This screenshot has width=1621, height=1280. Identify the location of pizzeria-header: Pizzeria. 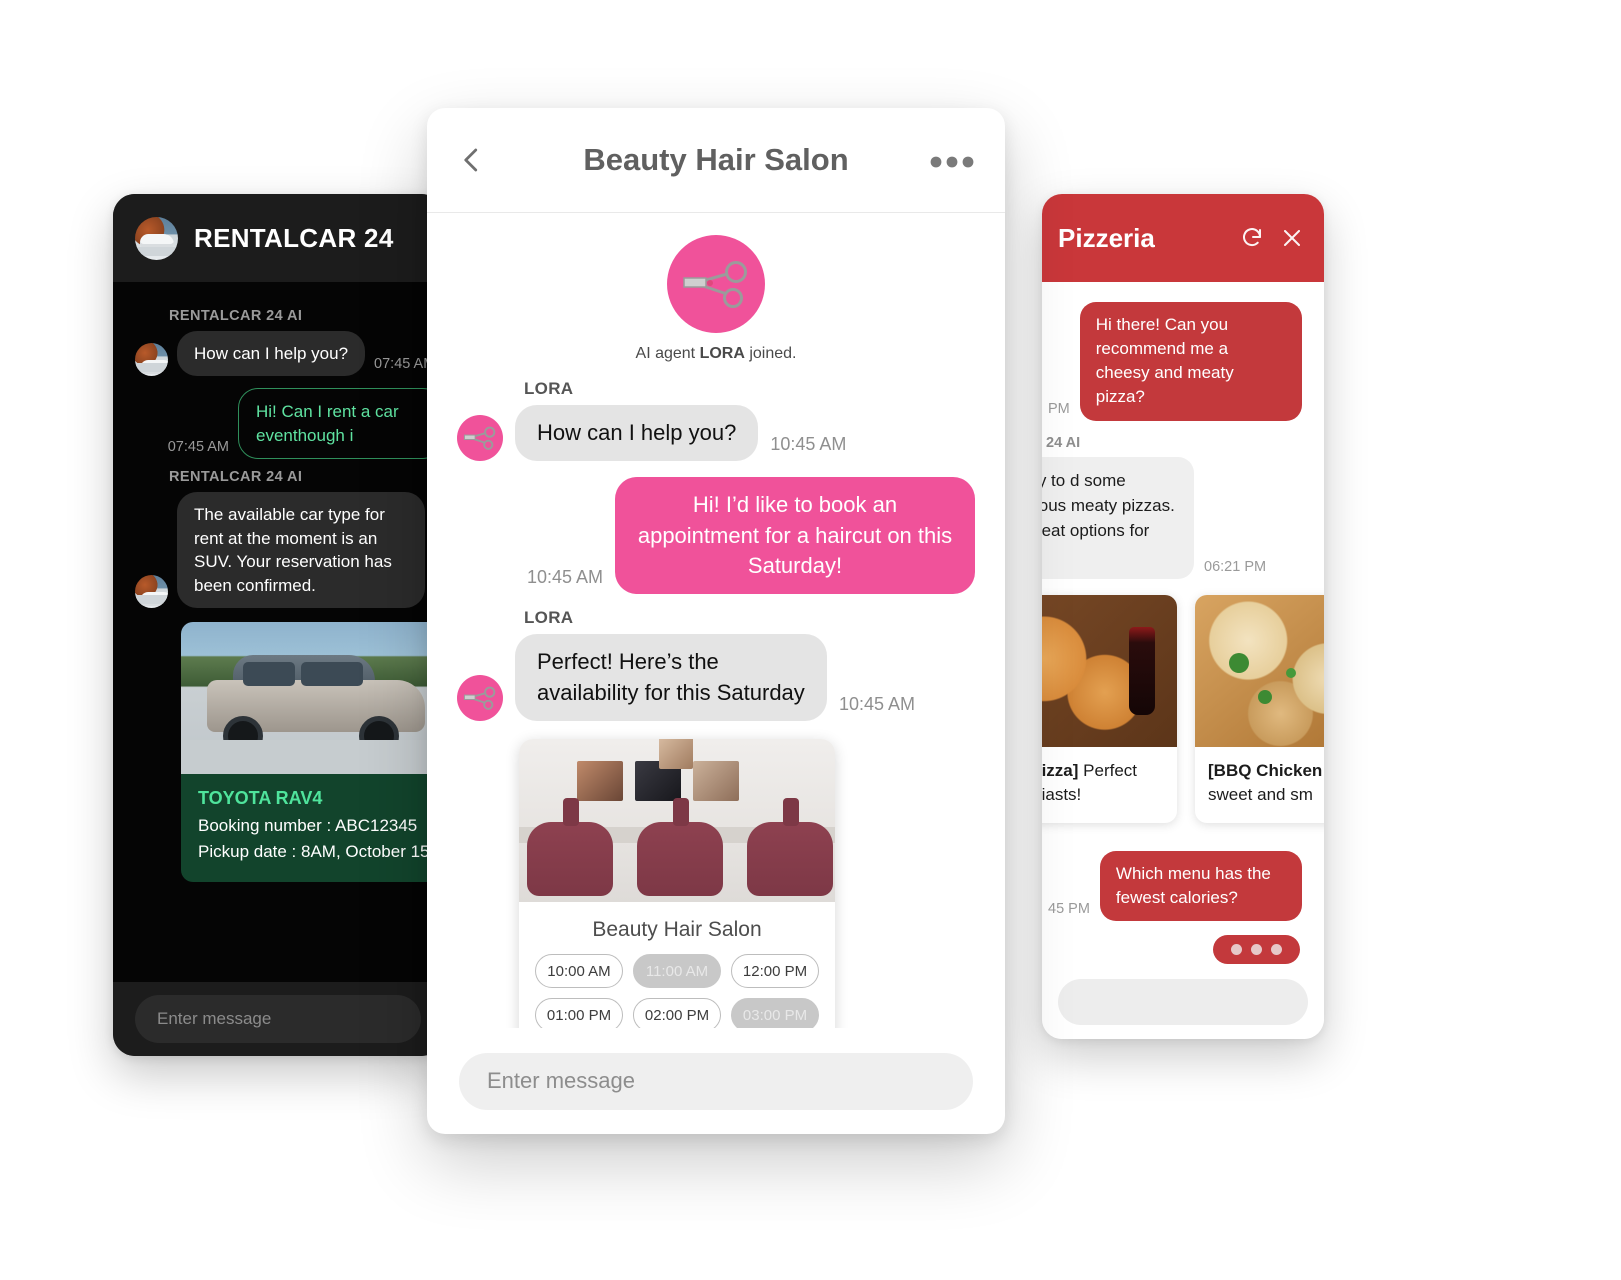
(1183, 238).